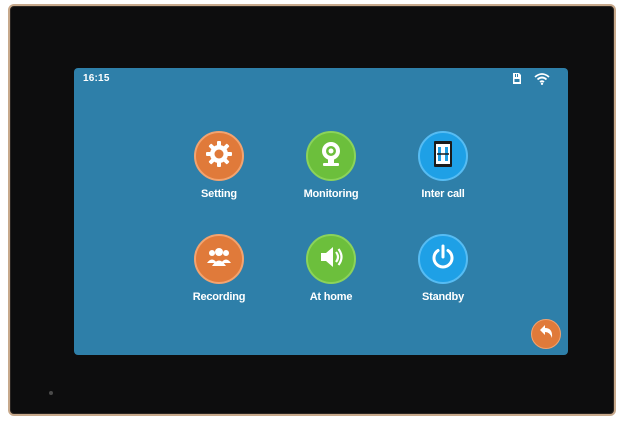 The image size is (626, 421). I want to click on back-button, so click(546, 334).